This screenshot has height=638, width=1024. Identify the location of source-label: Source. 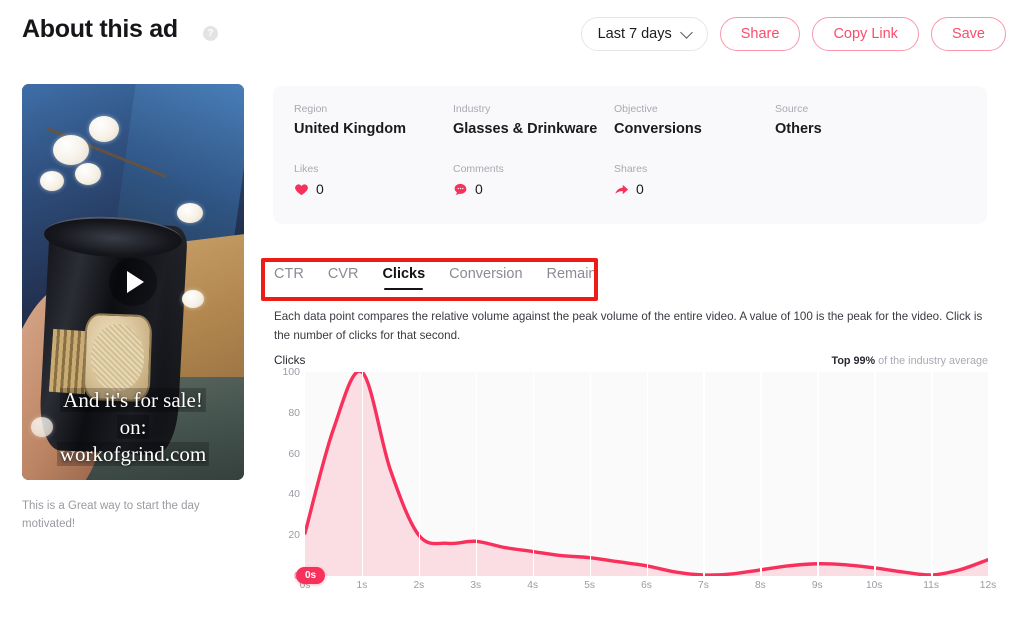
(792, 109).